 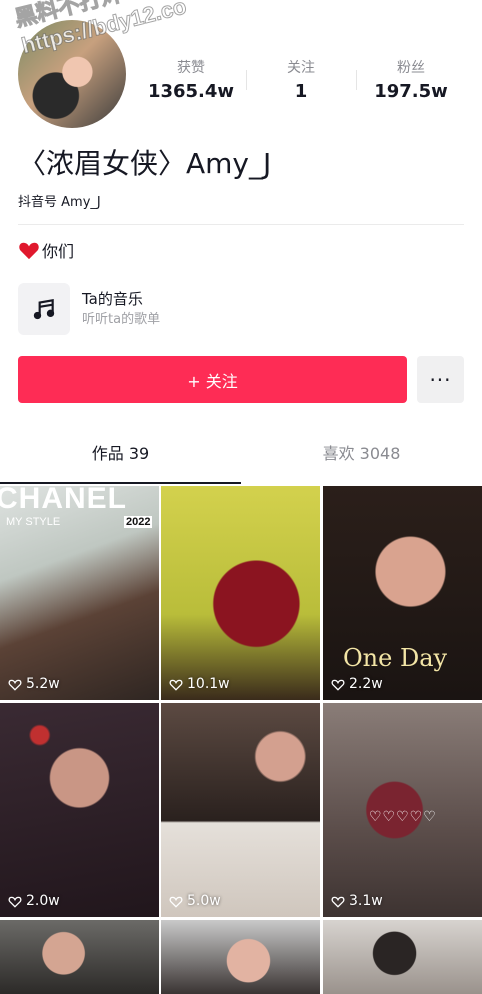 What do you see at coordinates (72, 74) in the screenshot?
I see `avatar` at bounding box center [72, 74].